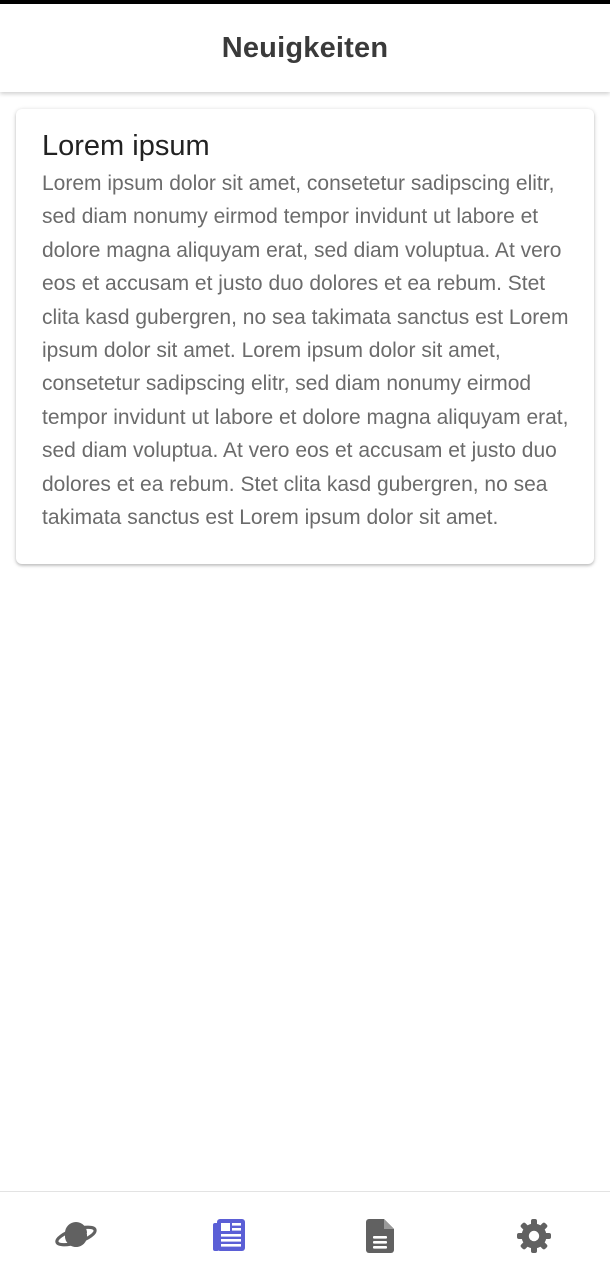 This screenshot has width=610, height=1280. I want to click on nav-item-planet, so click(76, 1236).